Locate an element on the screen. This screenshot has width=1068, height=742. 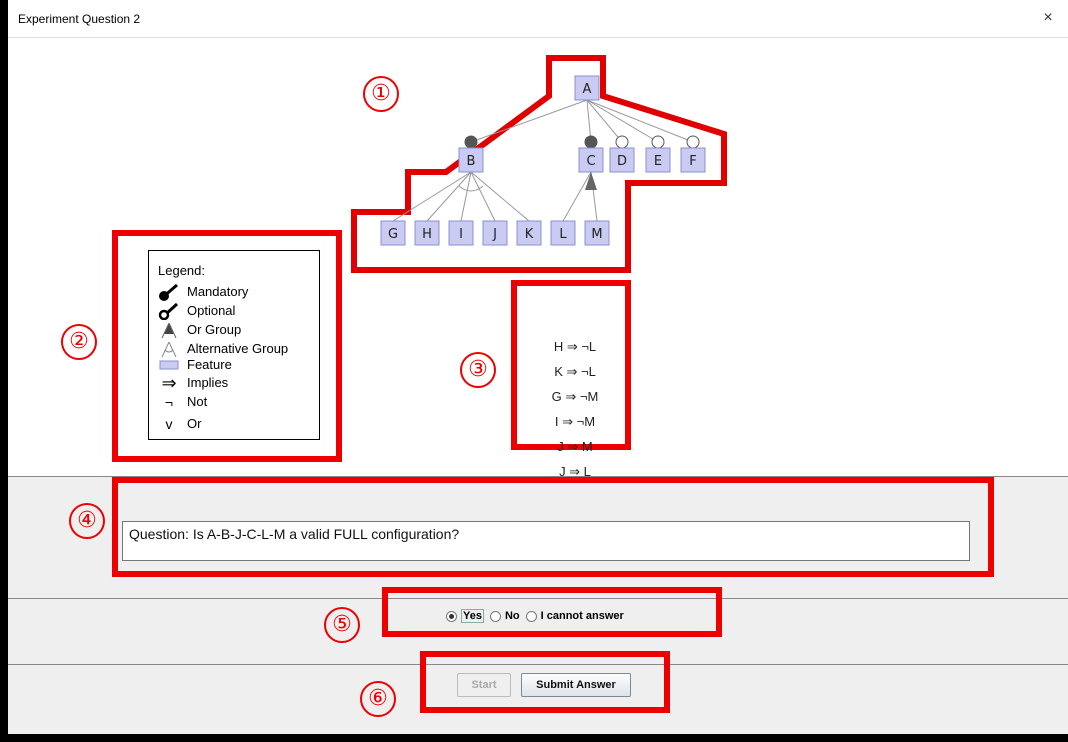
annotation-number-4: ④ is located at coordinates (87, 521).